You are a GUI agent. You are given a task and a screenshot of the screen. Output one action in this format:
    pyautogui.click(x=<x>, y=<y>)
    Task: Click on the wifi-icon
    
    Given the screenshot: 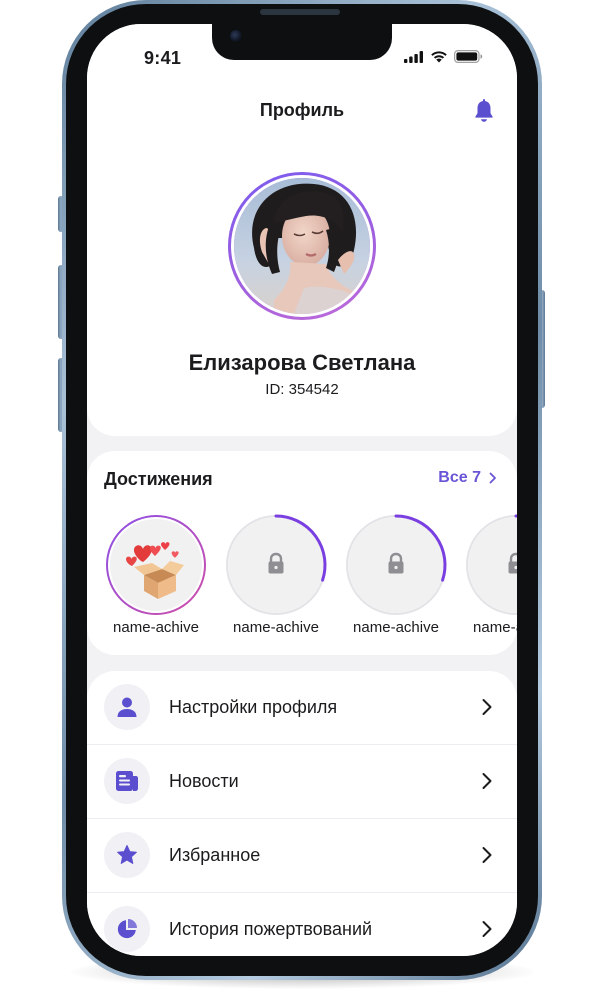 What is the action you would take?
    pyautogui.click(x=439, y=57)
    